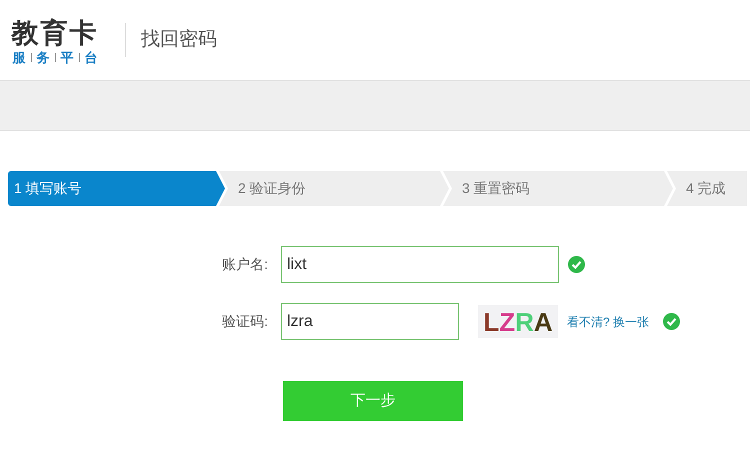 The image size is (750, 450). I want to click on refresh-captcha-link: 看不清? 换一张, so click(608, 321).